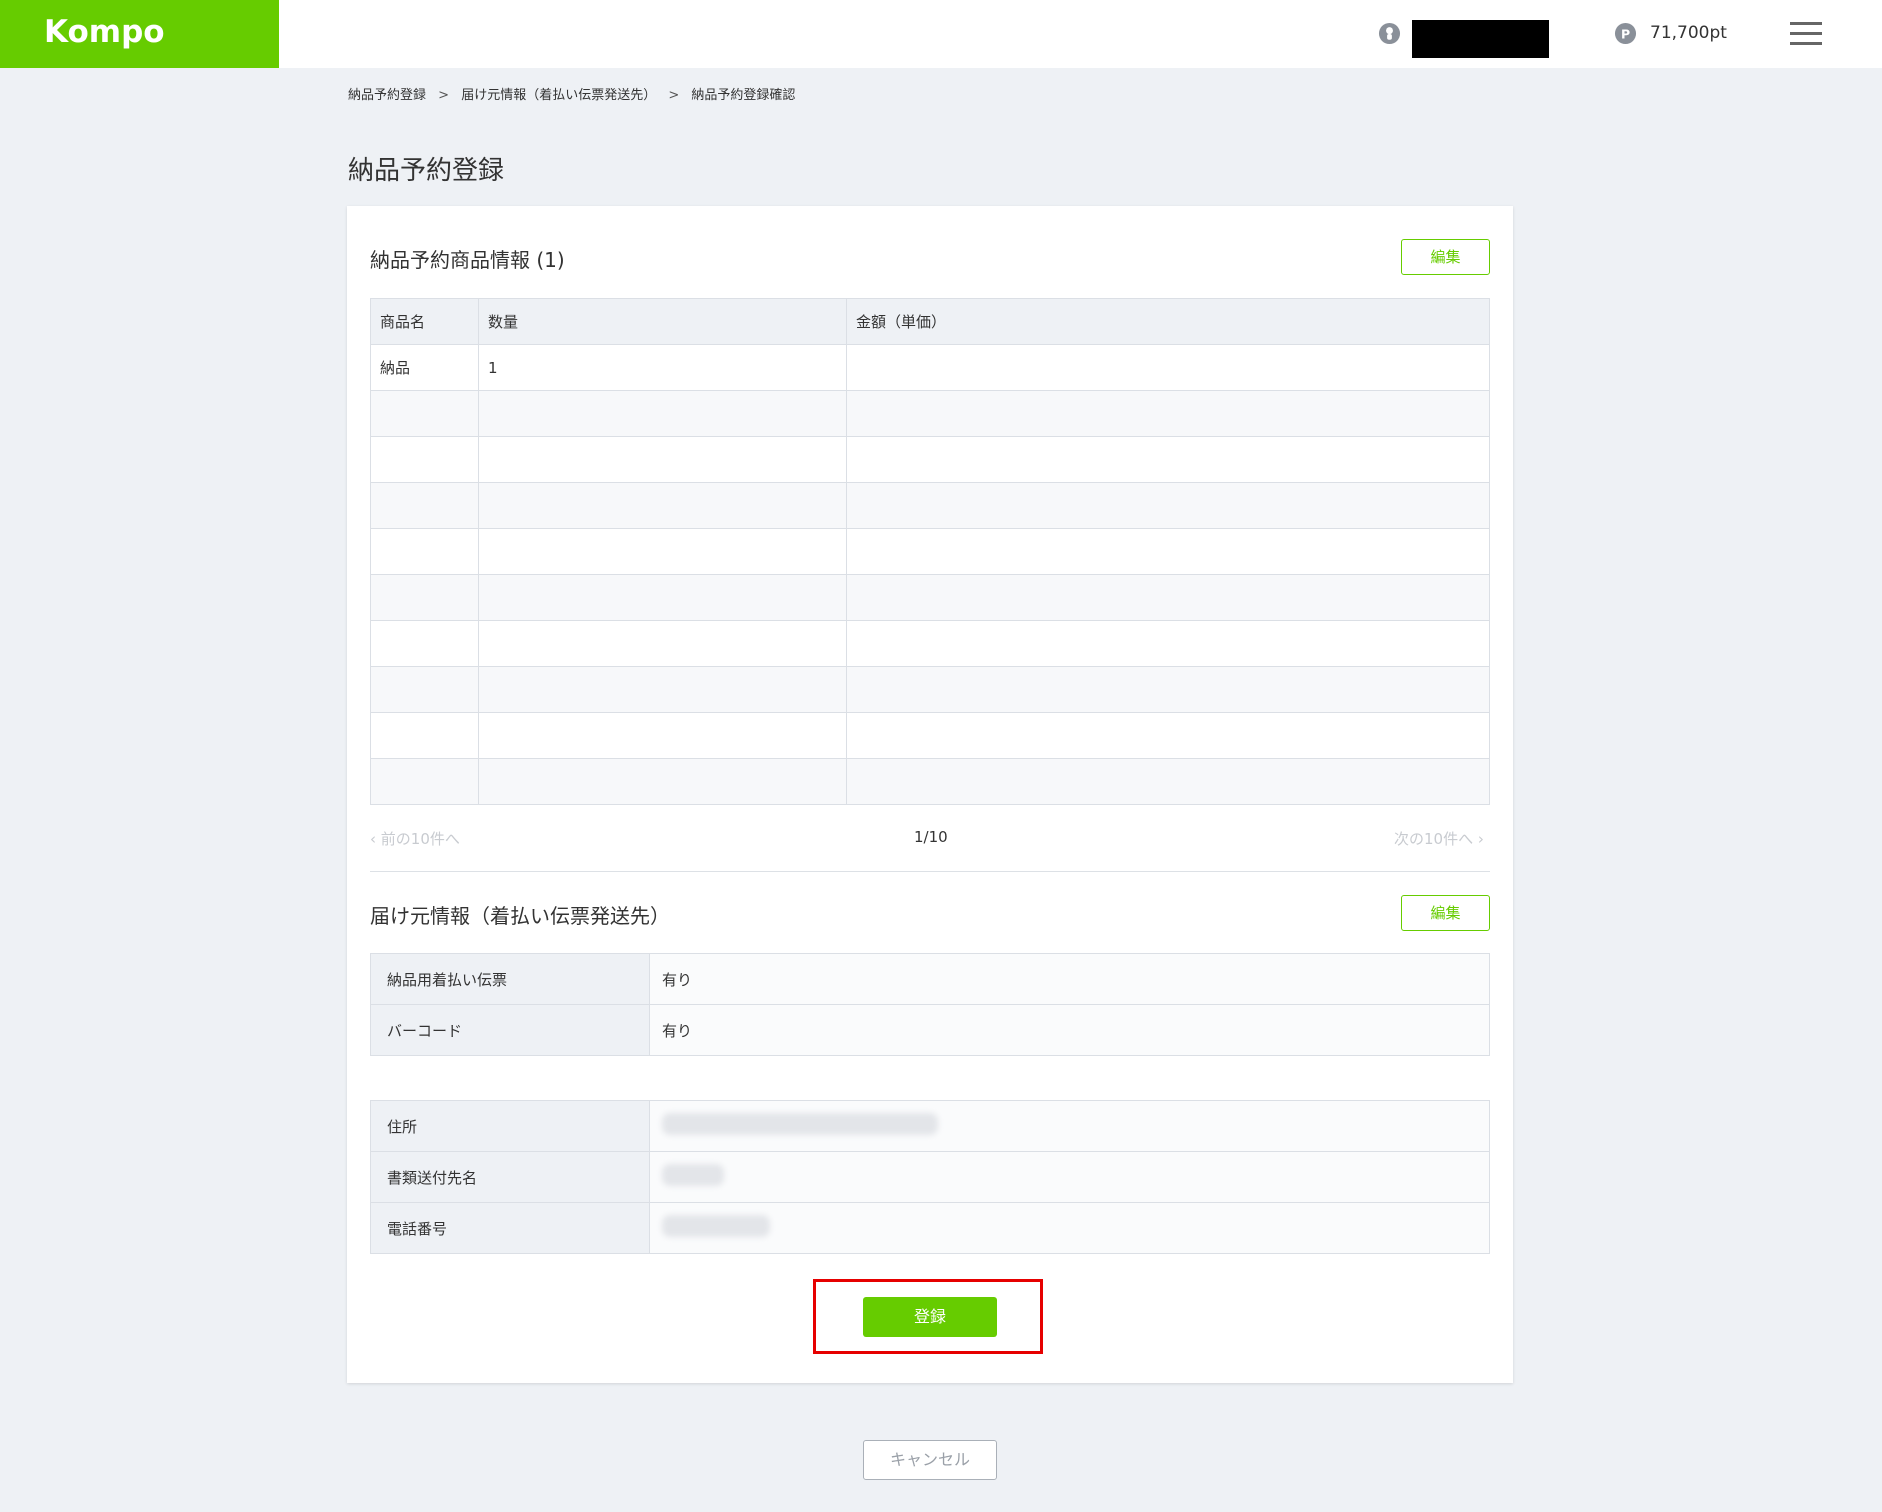 The image size is (1882, 1512). I want to click on register-button: 登録, so click(930, 1317).